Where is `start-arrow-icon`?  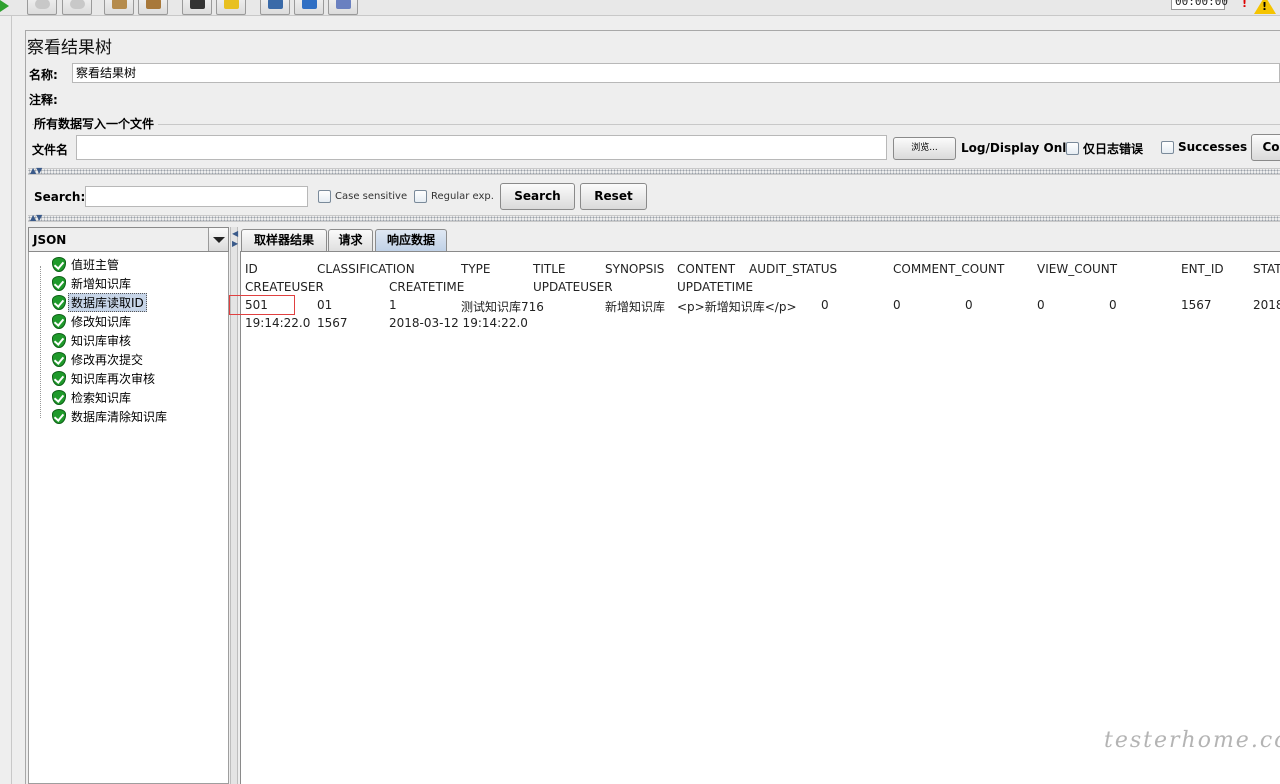
start-arrow-icon is located at coordinates (4, 6).